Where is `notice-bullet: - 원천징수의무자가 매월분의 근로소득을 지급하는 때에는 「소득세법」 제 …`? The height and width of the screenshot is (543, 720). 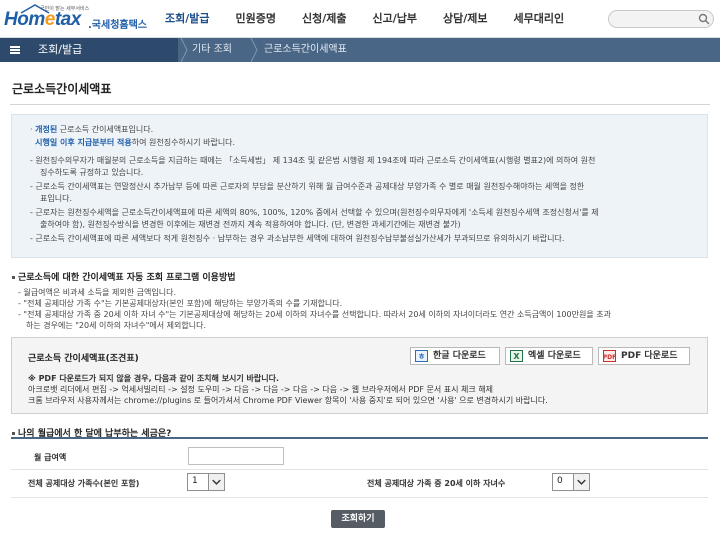
notice-bullet: - 원천징수의무자가 매월분의 근로소득을 지급하는 때에는 「소득세법」 제 … is located at coordinates (313, 160).